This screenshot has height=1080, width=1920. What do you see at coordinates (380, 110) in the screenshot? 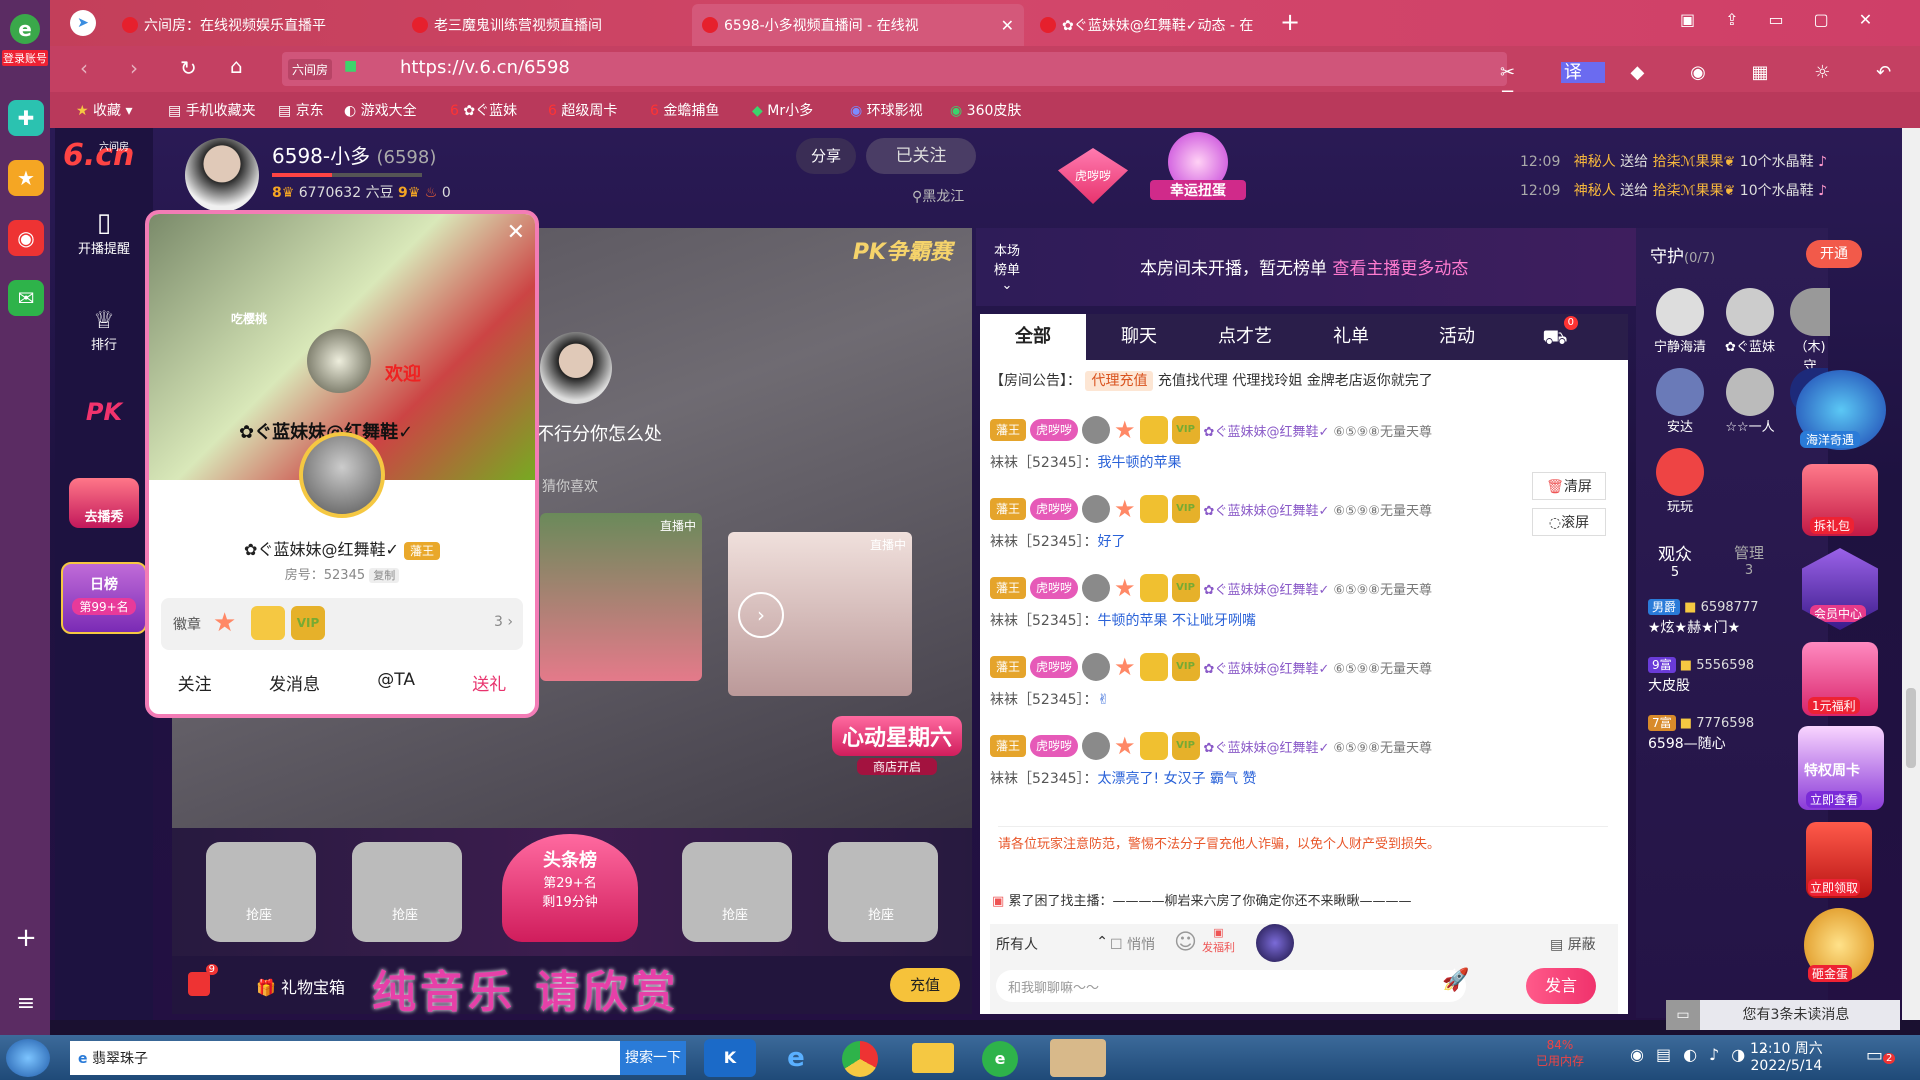
I see `bookmark-3: ◐ 游戏大全` at bounding box center [380, 110].